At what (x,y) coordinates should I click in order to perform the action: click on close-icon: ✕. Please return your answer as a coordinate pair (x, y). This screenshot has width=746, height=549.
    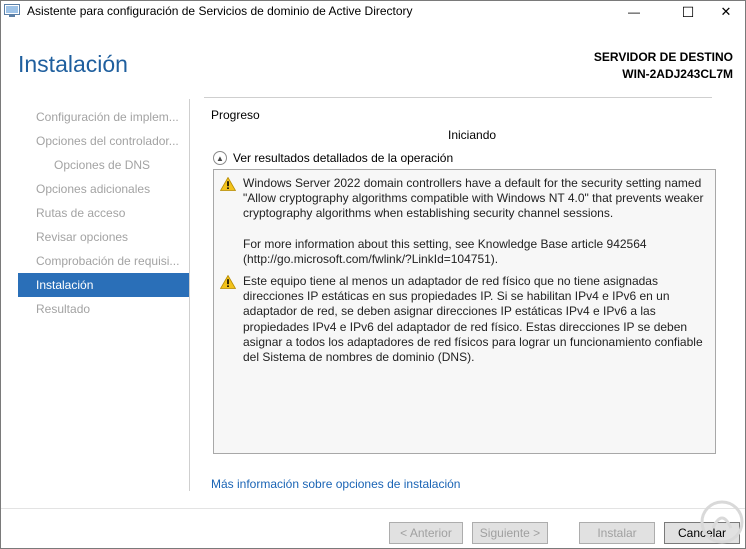
    Looking at the image, I should click on (726, 11).